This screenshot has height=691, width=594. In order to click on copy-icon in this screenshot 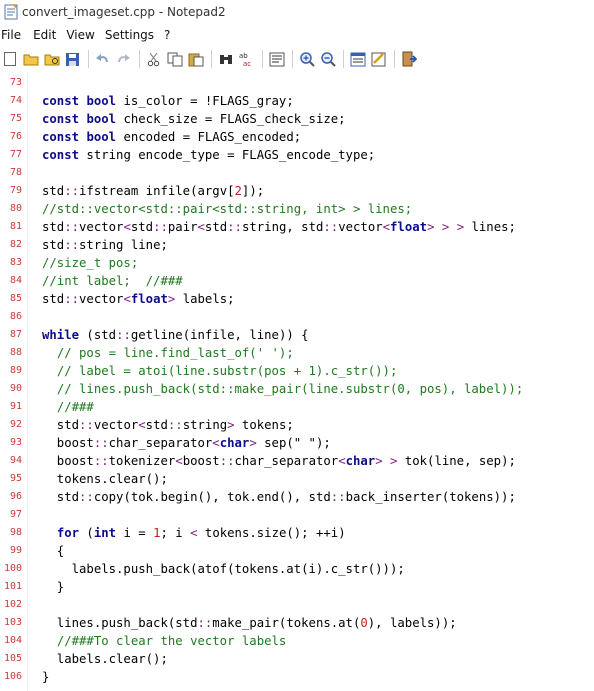, I will do `click(174, 59)`.